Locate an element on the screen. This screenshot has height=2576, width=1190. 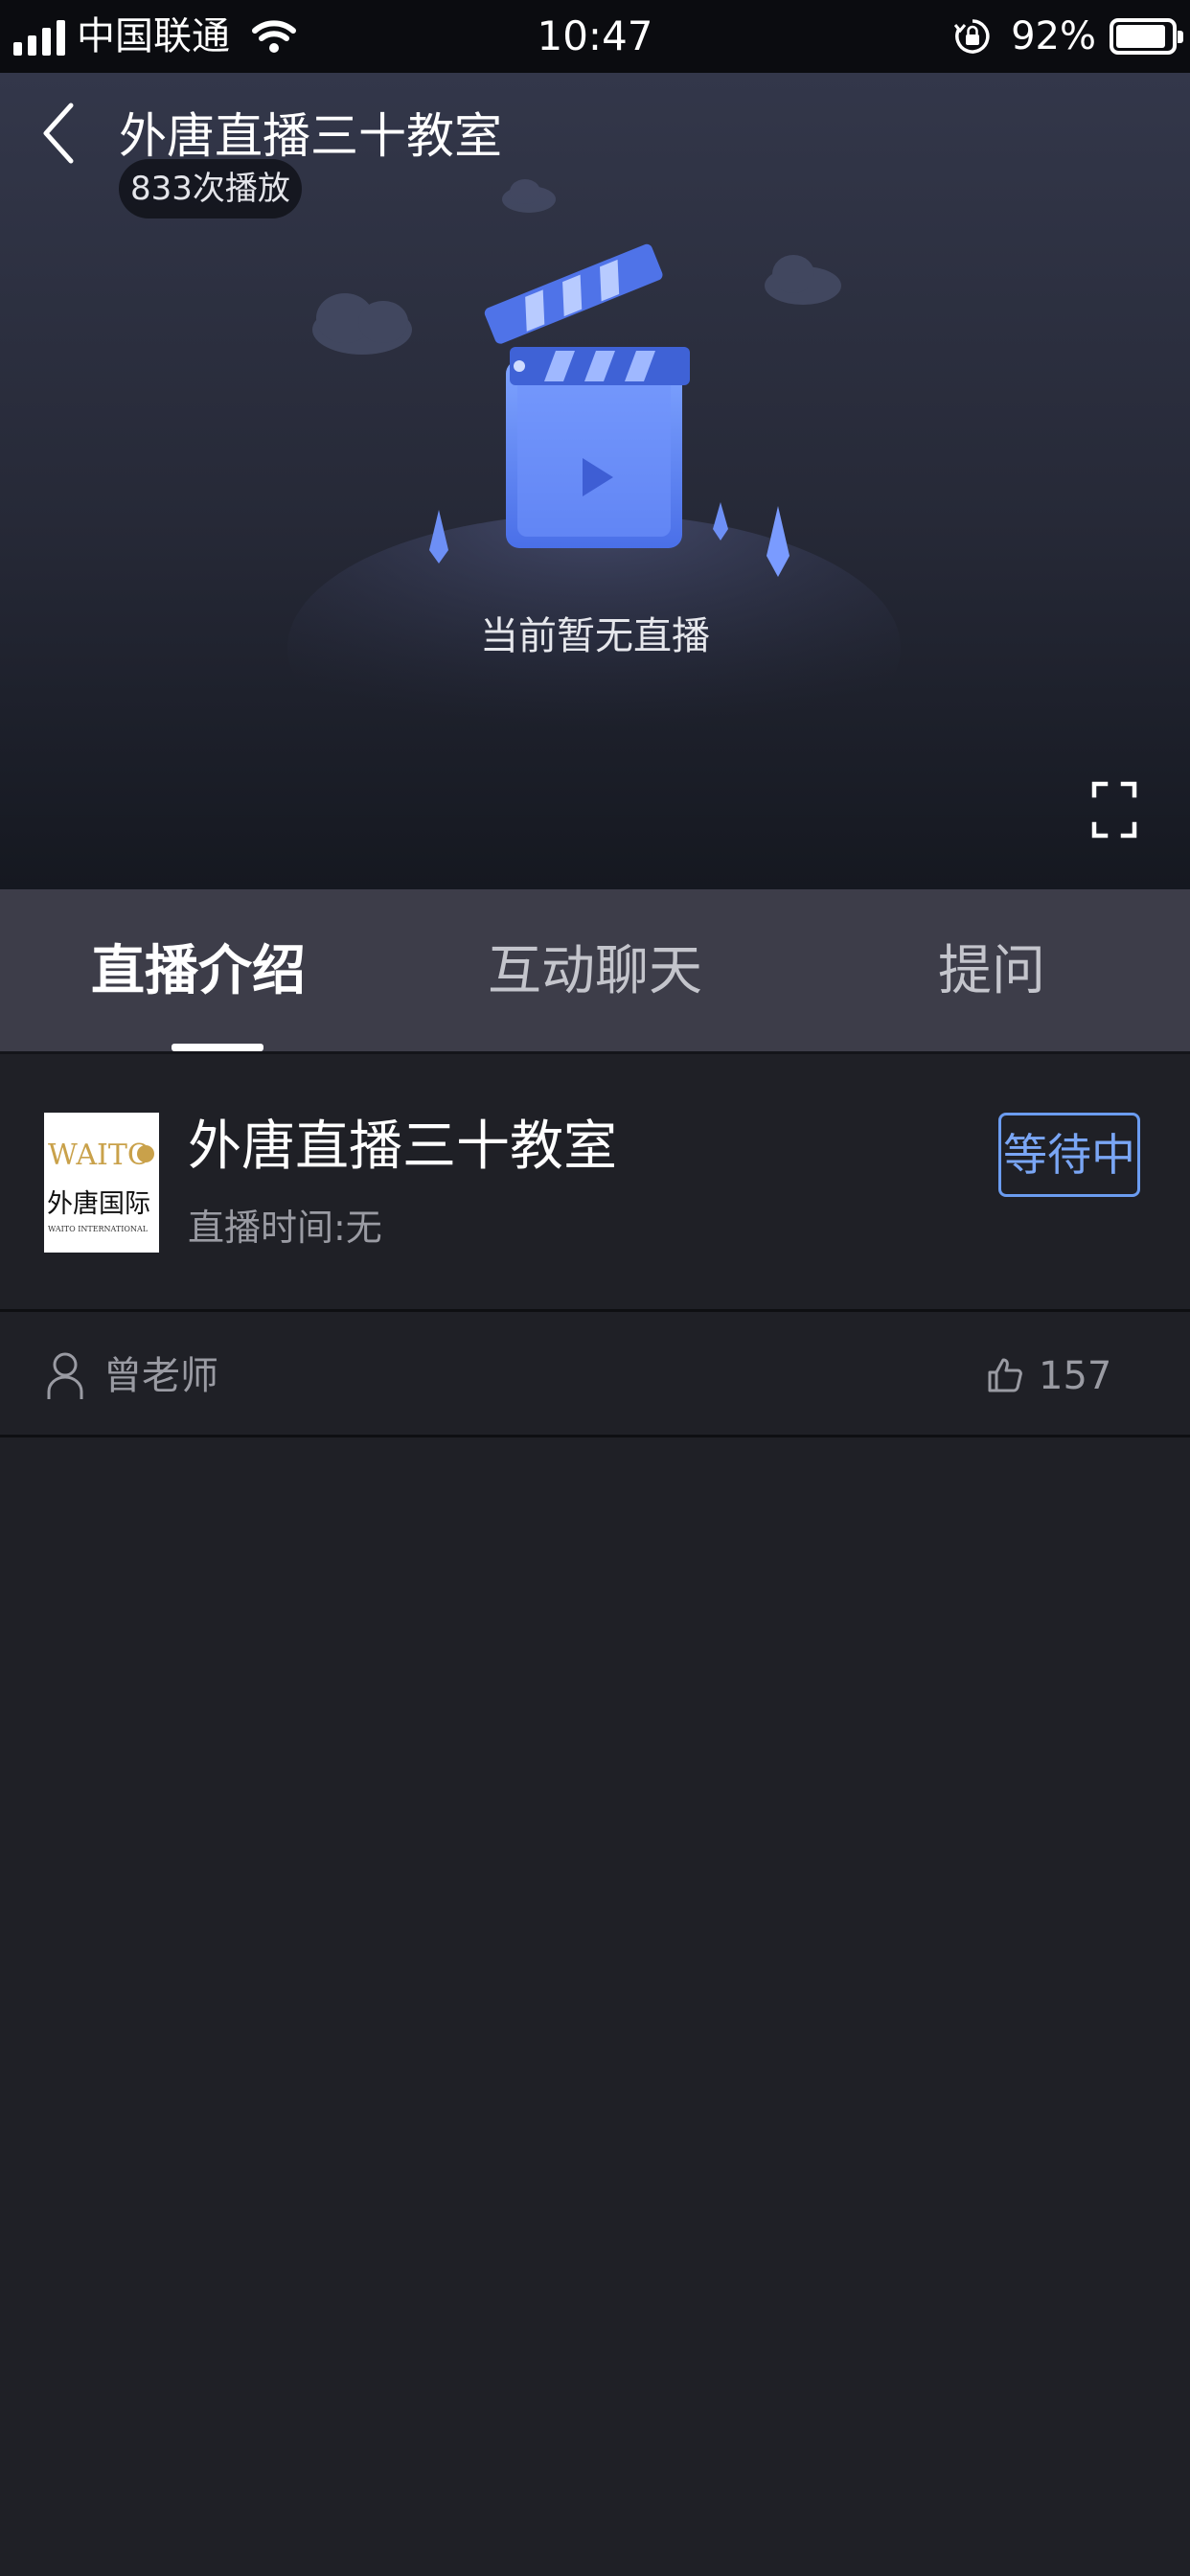
tab-label: 互动聊天 is located at coordinates (595, 971).